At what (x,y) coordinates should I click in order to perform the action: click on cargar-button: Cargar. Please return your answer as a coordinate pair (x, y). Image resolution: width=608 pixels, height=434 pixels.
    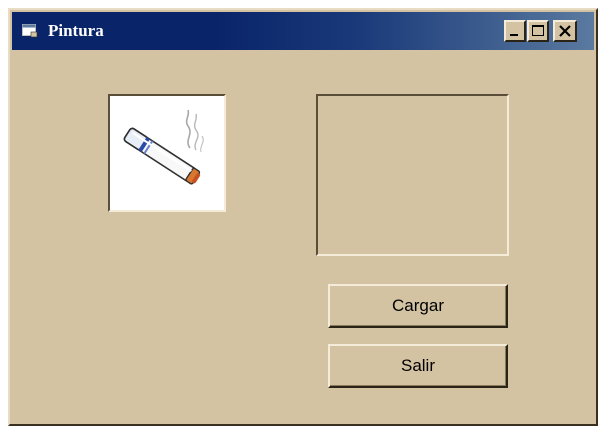
    Looking at the image, I should click on (418, 306).